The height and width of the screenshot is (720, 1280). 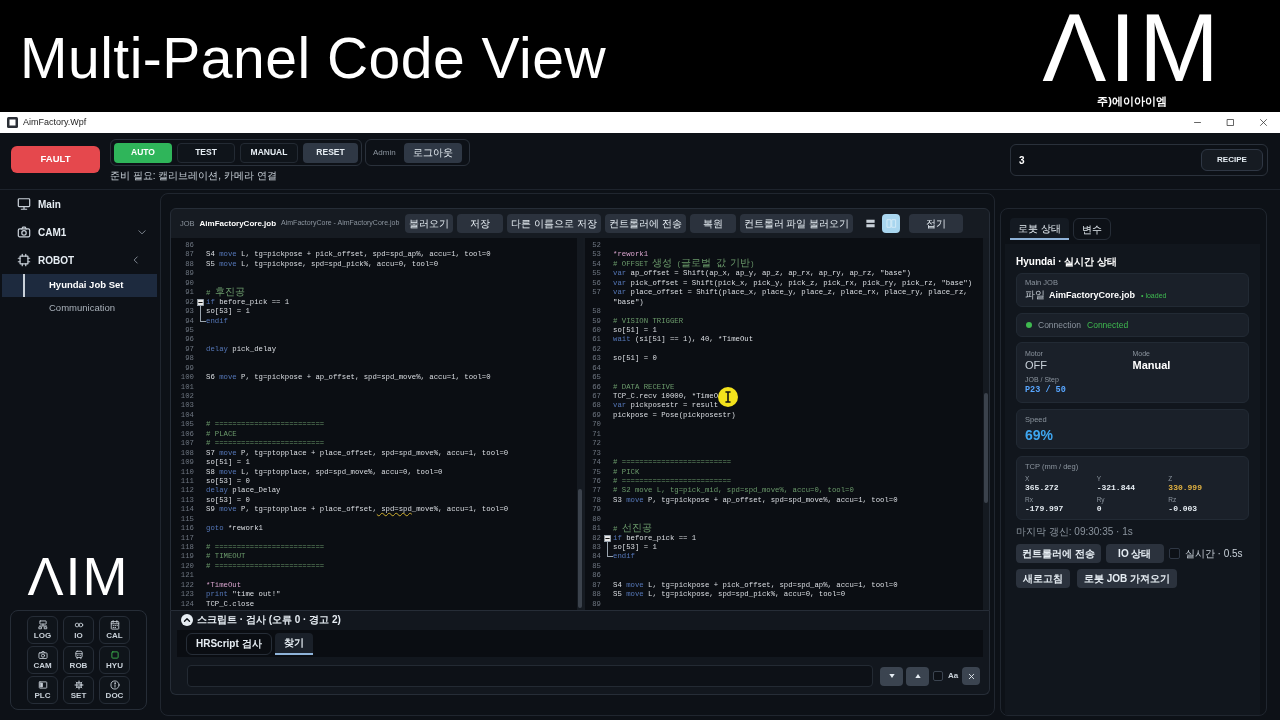 What do you see at coordinates (1232, 160) in the screenshot?
I see `recipe-button: RECIPE` at bounding box center [1232, 160].